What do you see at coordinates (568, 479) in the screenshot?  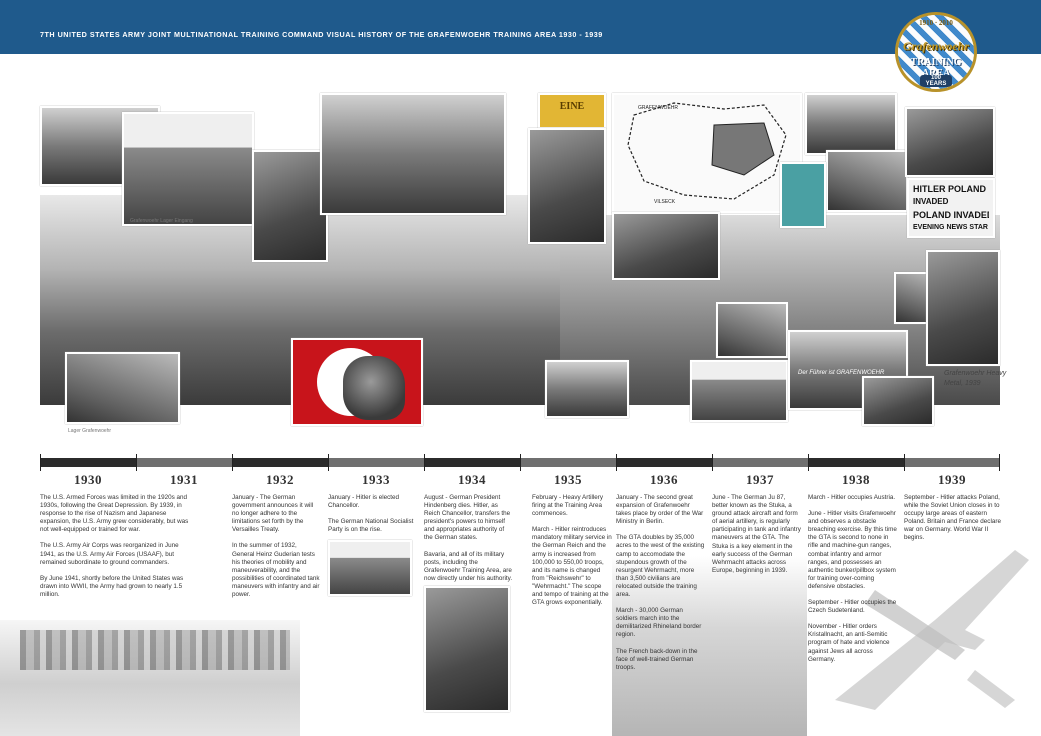 I see `year-label-1935: 1935` at bounding box center [568, 479].